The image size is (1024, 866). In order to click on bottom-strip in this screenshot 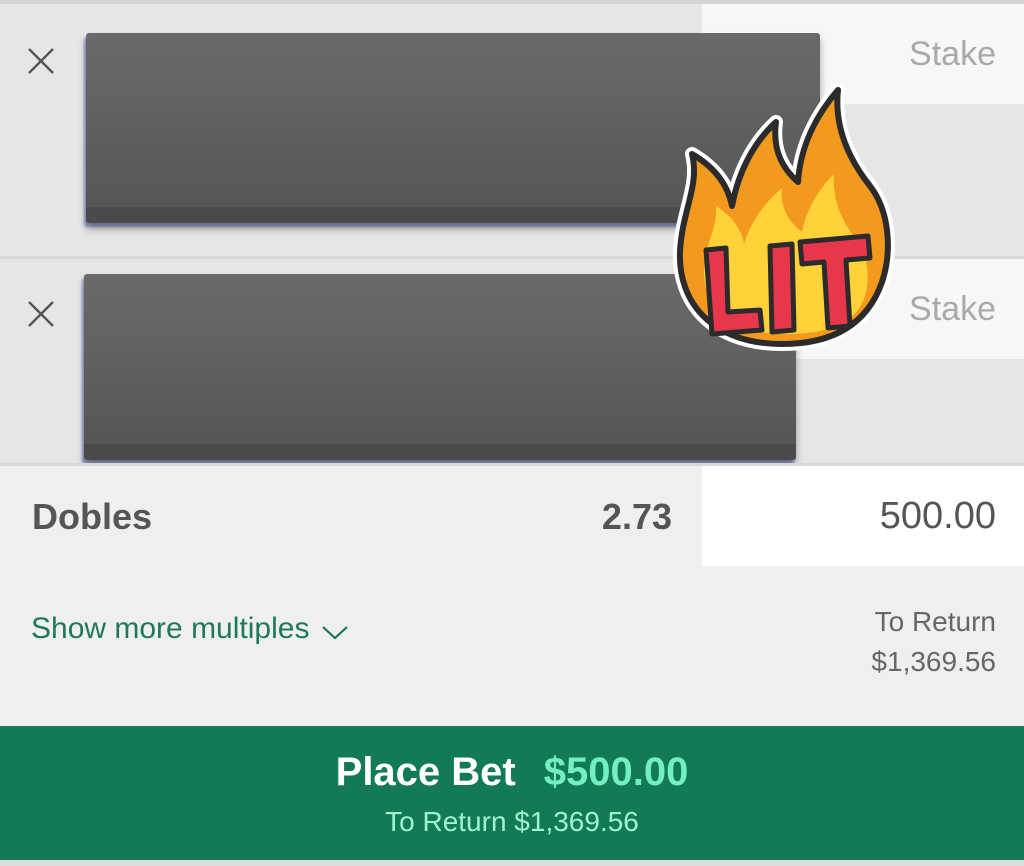, I will do `click(512, 863)`.